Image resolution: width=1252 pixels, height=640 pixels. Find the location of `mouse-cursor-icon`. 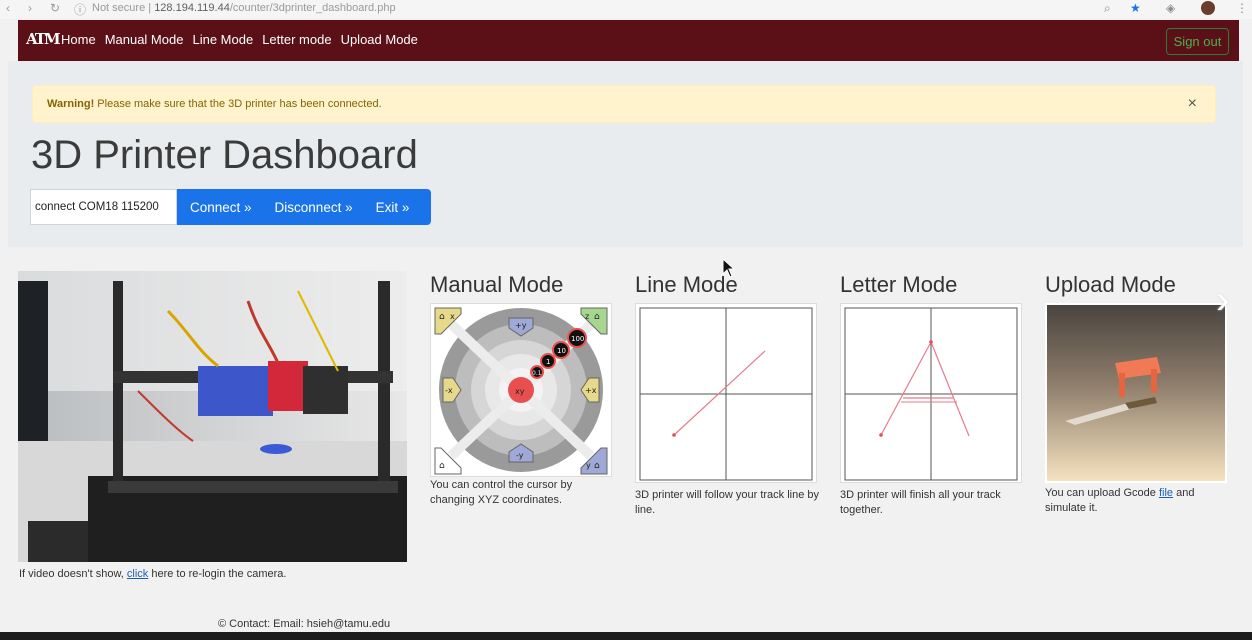

mouse-cursor-icon is located at coordinates (729, 270).